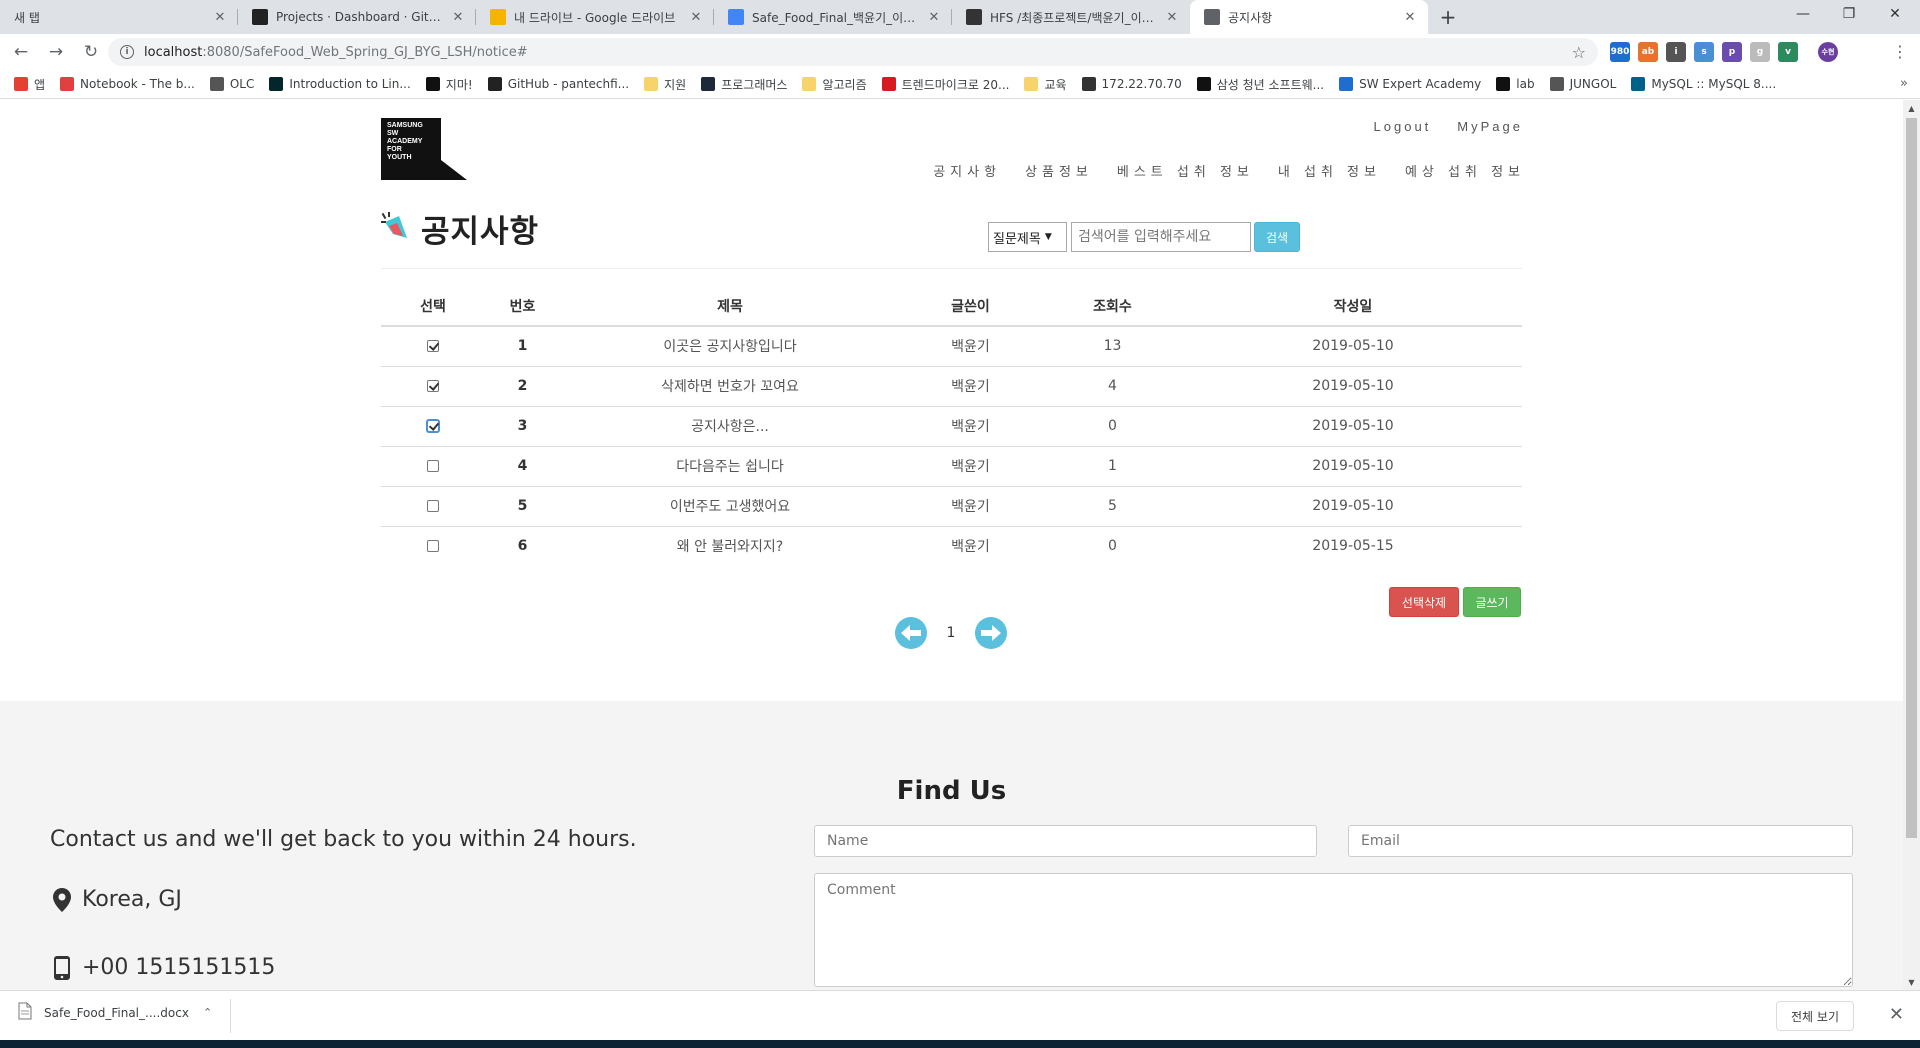 Image resolution: width=1920 pixels, height=1048 pixels. Describe the element at coordinates (951, 465) in the screenshot. I see `table-row: 4 다다음주는 쉽니다 백윤기 1 2019-05-10` at that location.